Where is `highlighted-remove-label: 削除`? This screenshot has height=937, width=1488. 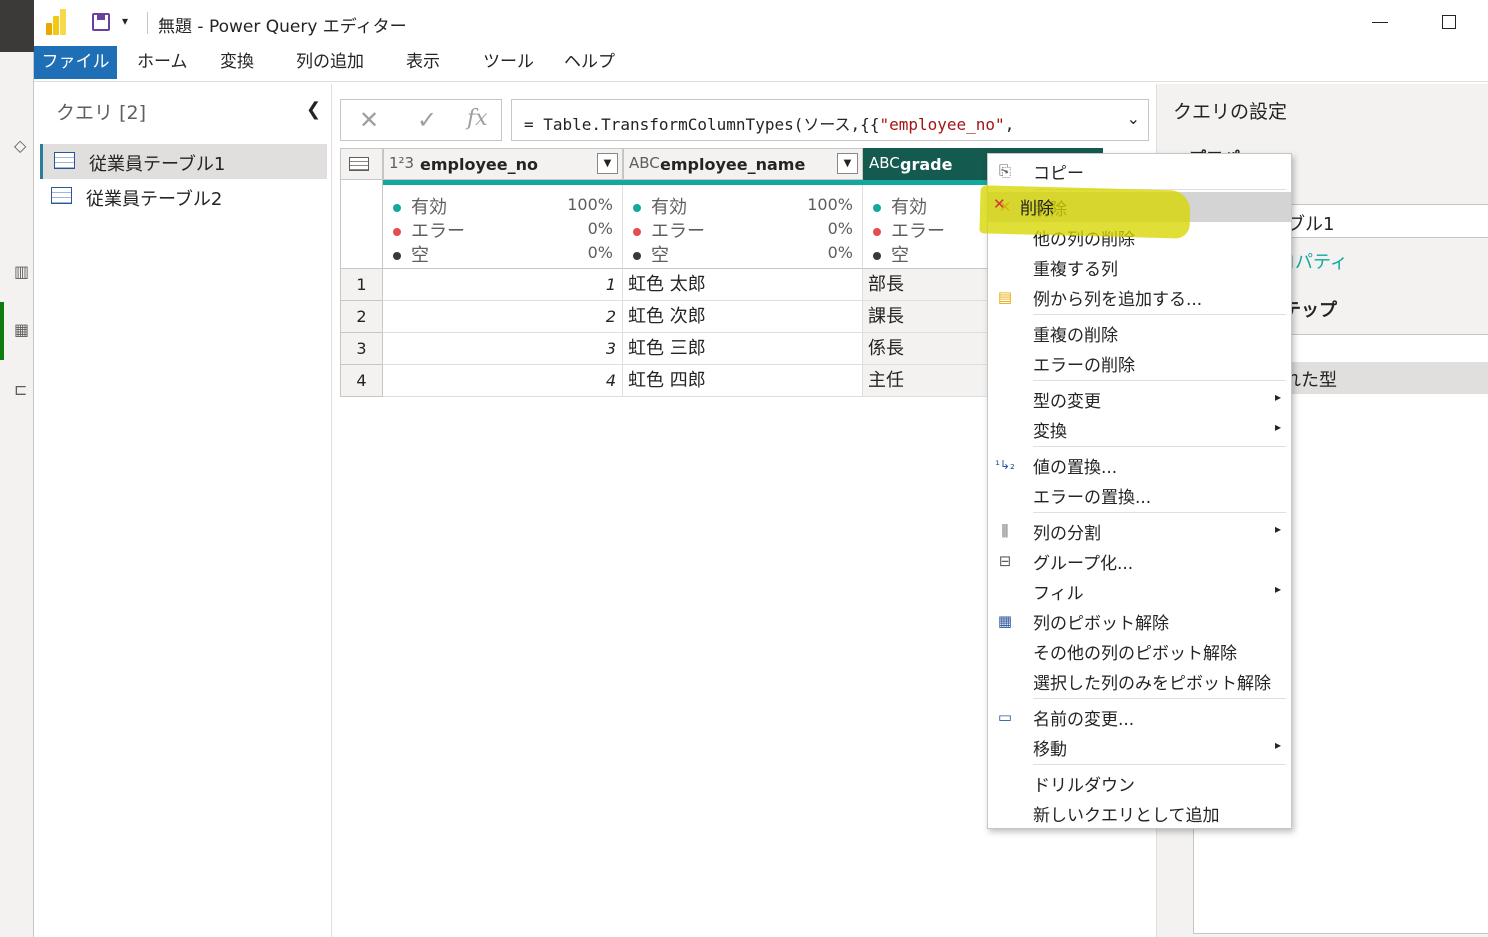 highlighted-remove-label: 削除 is located at coordinates (1037, 209).